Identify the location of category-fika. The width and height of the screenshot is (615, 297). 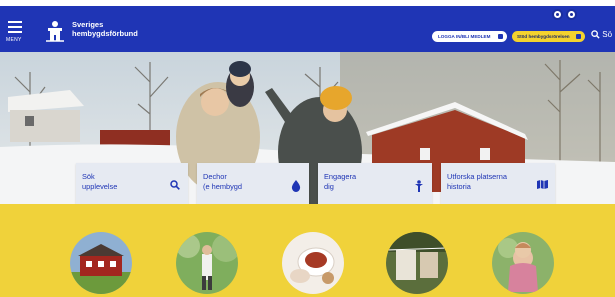
(313, 263).